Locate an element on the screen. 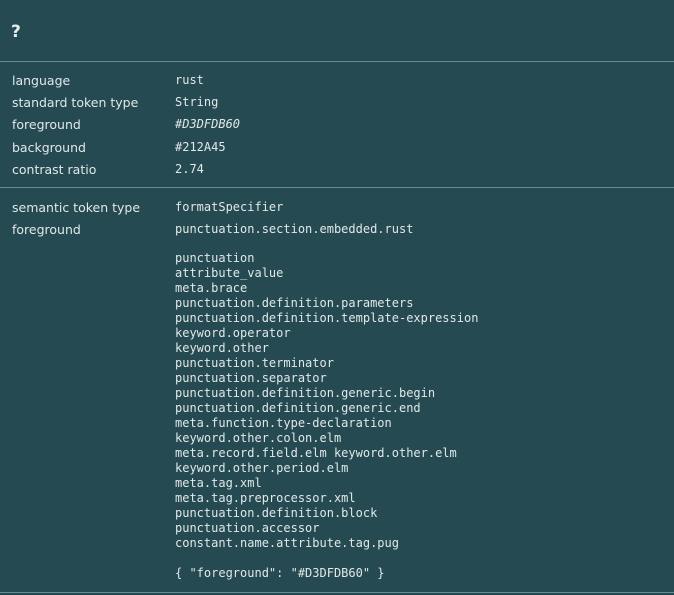 The image size is (674, 595). scope-item: punctuation.terminator is located at coordinates (254, 363).